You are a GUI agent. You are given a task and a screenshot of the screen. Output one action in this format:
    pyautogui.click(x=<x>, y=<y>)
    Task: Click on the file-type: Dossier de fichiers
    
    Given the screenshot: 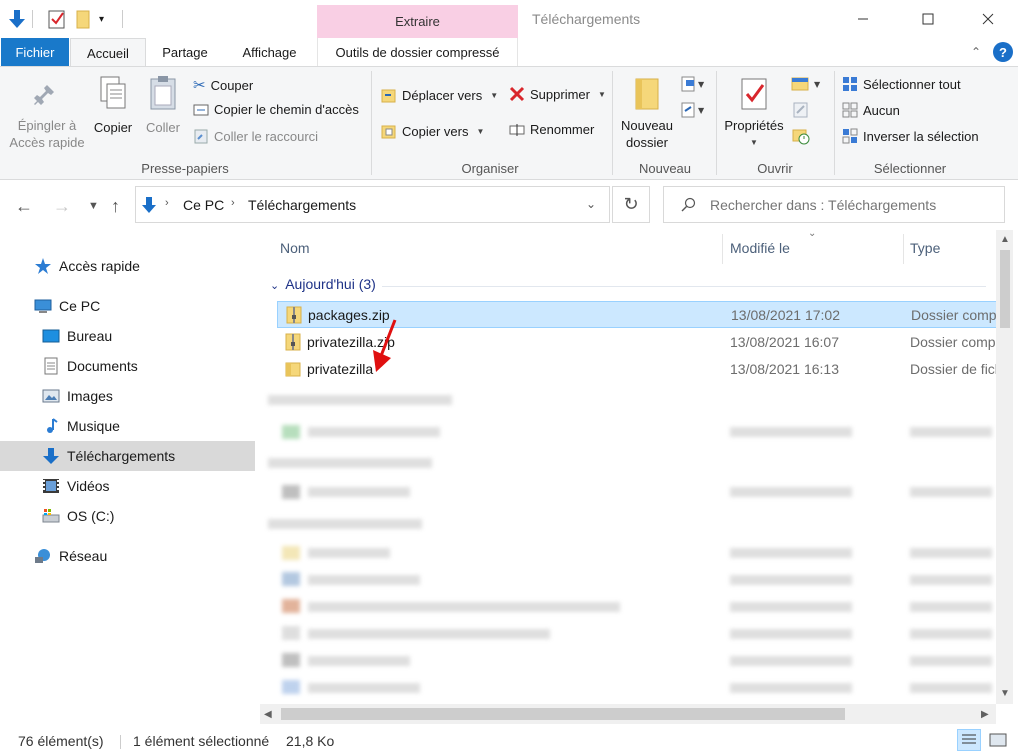 What is the action you would take?
    pyautogui.click(x=953, y=369)
    